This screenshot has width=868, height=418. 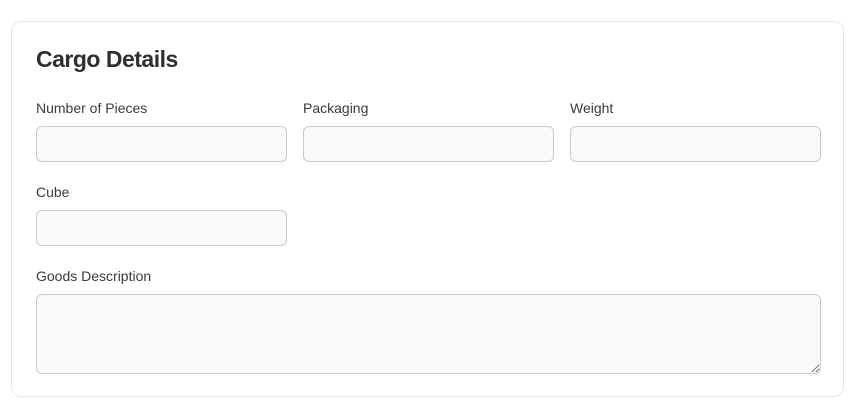 I want to click on weight-label: Weight, so click(x=592, y=108).